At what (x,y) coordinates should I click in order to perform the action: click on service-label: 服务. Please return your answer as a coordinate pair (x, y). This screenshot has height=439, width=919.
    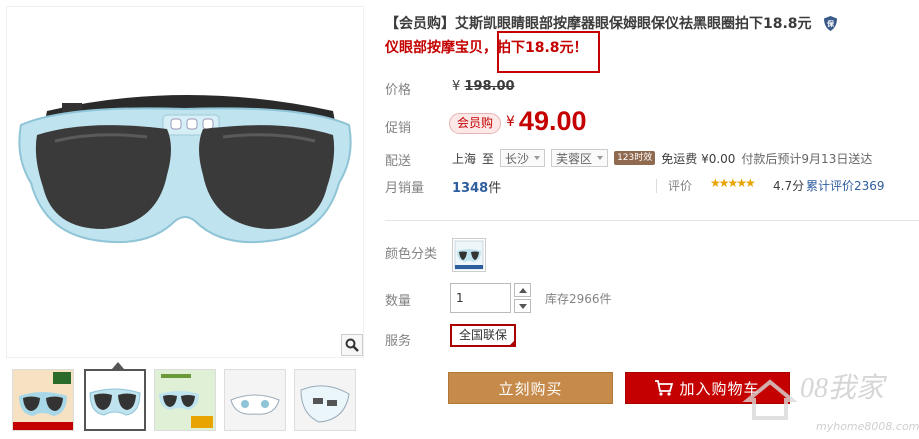
    Looking at the image, I should click on (398, 341).